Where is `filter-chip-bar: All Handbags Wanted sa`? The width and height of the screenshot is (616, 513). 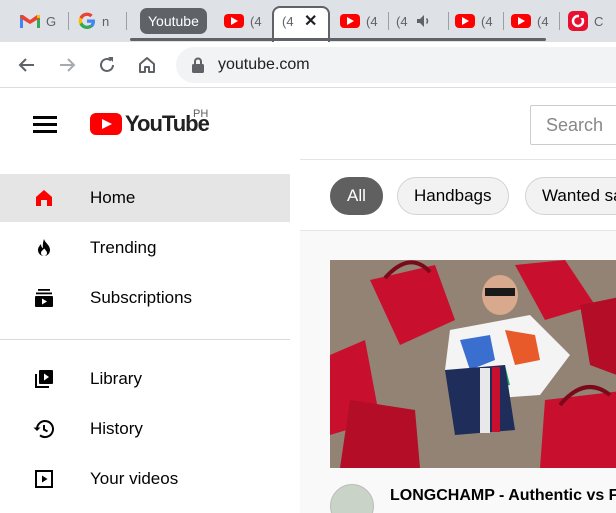
filter-chip-bar: All Handbags Wanted sa is located at coordinates (458, 195).